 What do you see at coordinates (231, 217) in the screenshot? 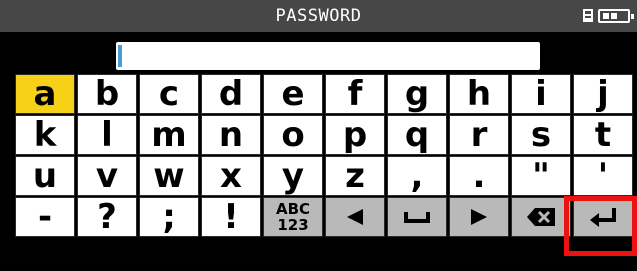
I see `key-exclamation: !` at bounding box center [231, 217].